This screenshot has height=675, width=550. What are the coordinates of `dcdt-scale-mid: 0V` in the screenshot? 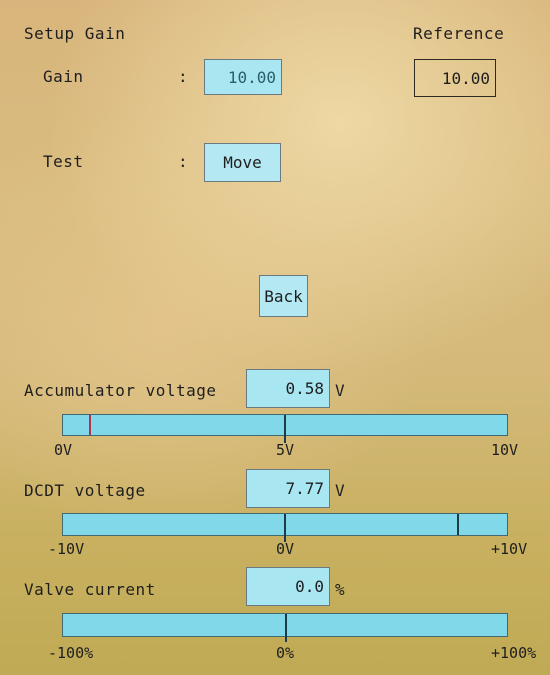 It's located at (285, 549).